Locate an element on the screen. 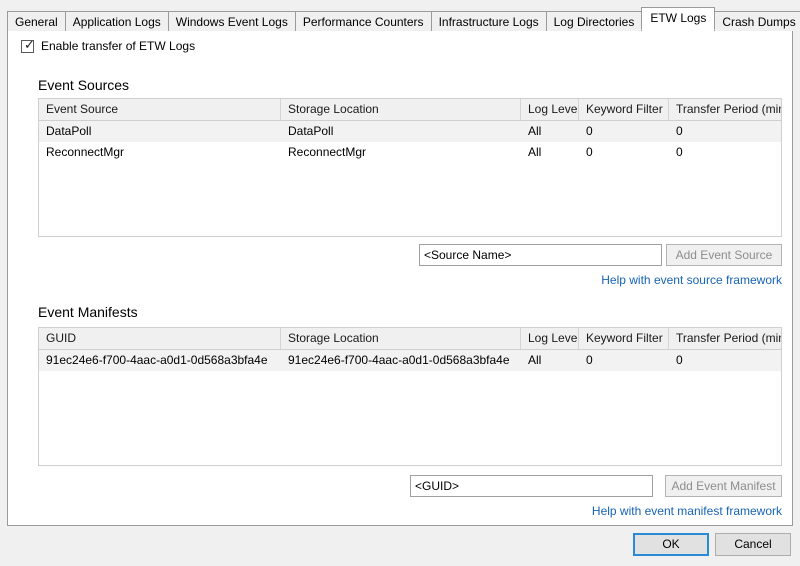 The image size is (800, 566). tab-performance-counters: Performance Counters is located at coordinates (363, 21).